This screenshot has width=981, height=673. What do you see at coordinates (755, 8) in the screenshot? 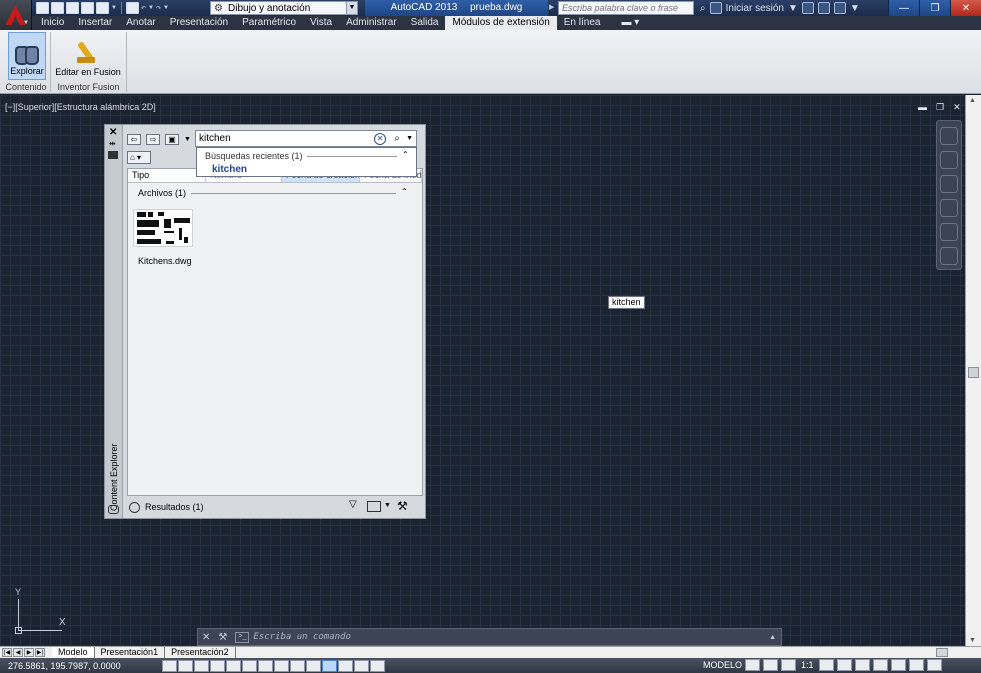
I see `sign-in-link: Iniciar sesión` at bounding box center [755, 8].